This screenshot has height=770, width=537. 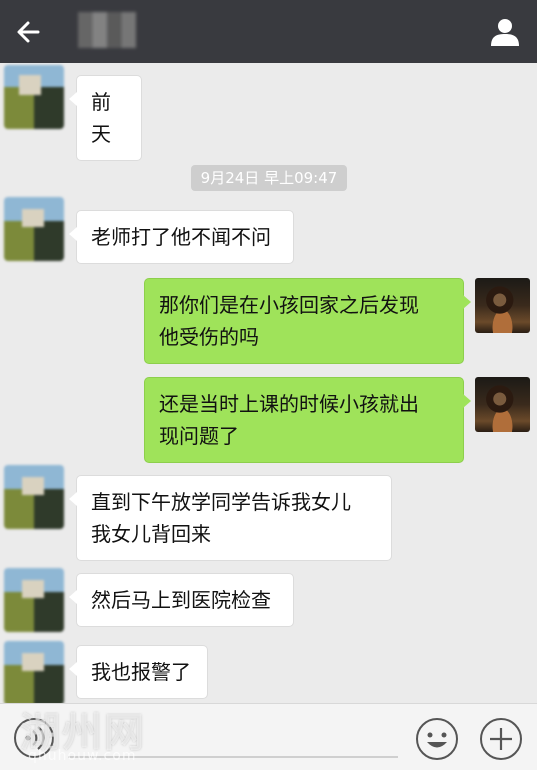 What do you see at coordinates (307, 321) in the screenshot?
I see `message-bubble-outgoing: 那你们是在小孩回家之后发现 他受伤的吗` at bounding box center [307, 321].